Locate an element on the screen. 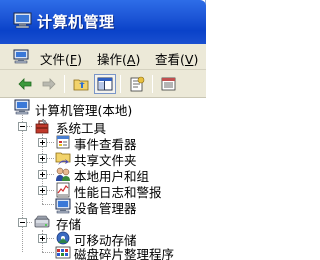 The height and width of the screenshot is (260, 320). tree-item-device-manager: 设备管理器 is located at coordinates (105, 207).